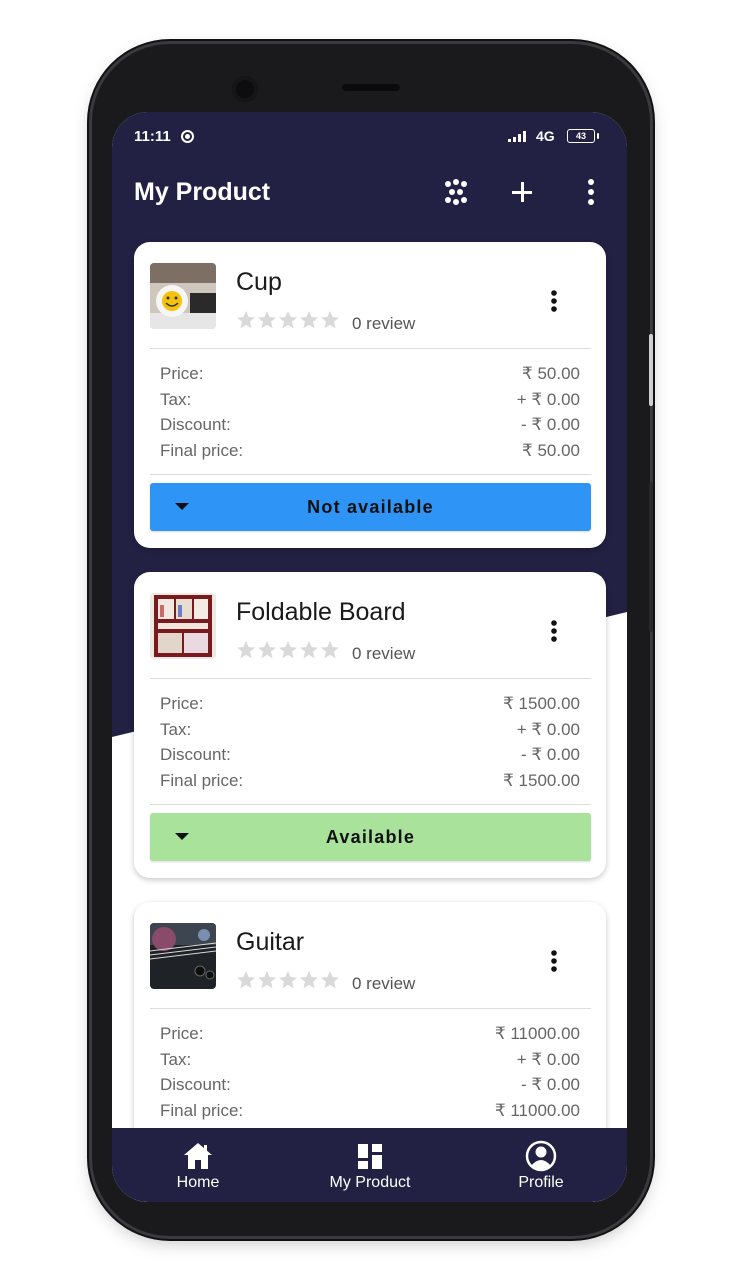  I want to click on availability-label: Not available, so click(370, 507).